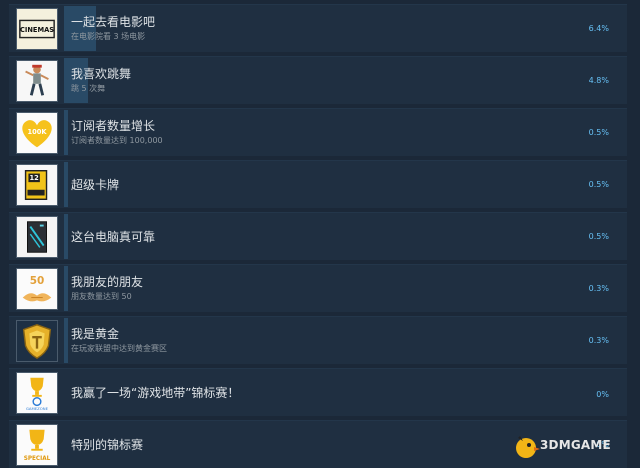  What do you see at coordinates (318, 288) in the screenshot?
I see `achievement-row: 50 我朋友的朋友 朋友数量达到 50 0.3%` at bounding box center [318, 288].